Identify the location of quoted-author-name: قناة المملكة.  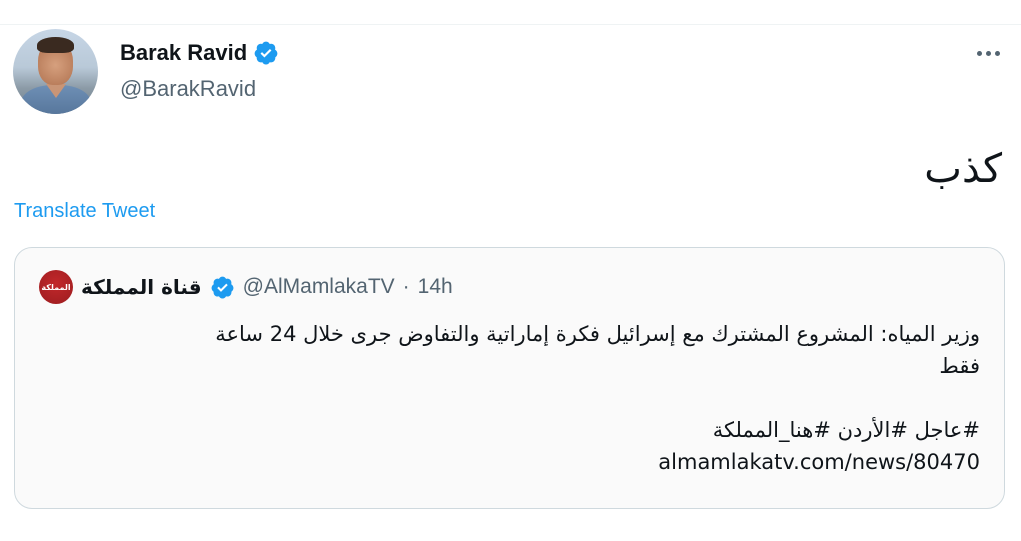
(141, 287).